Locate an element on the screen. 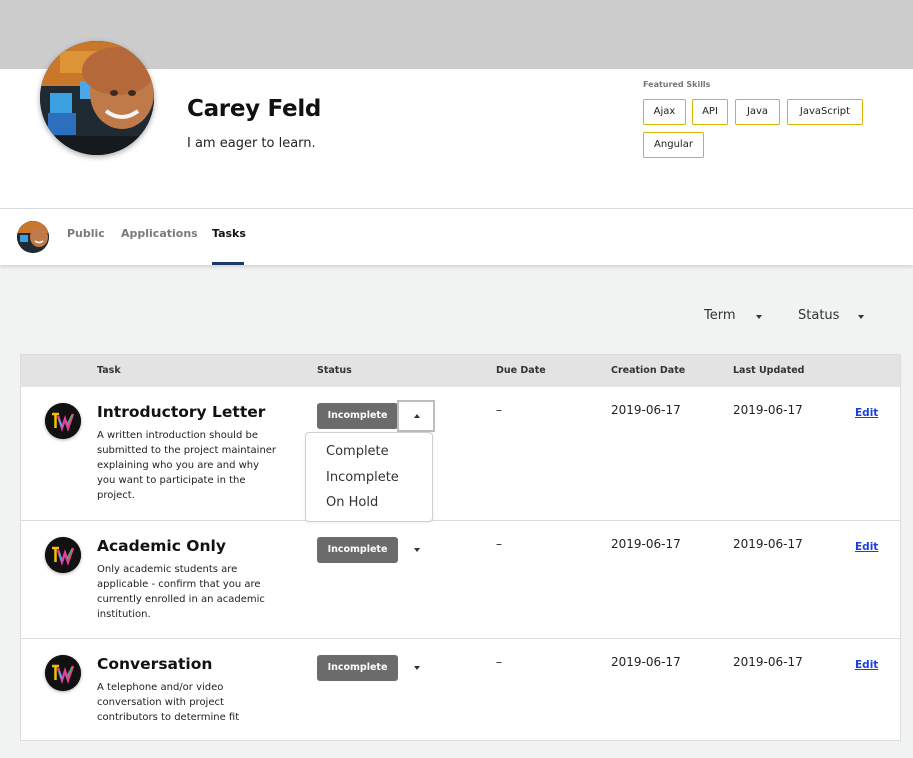  status-option-on-hold: On Hold is located at coordinates (352, 502).